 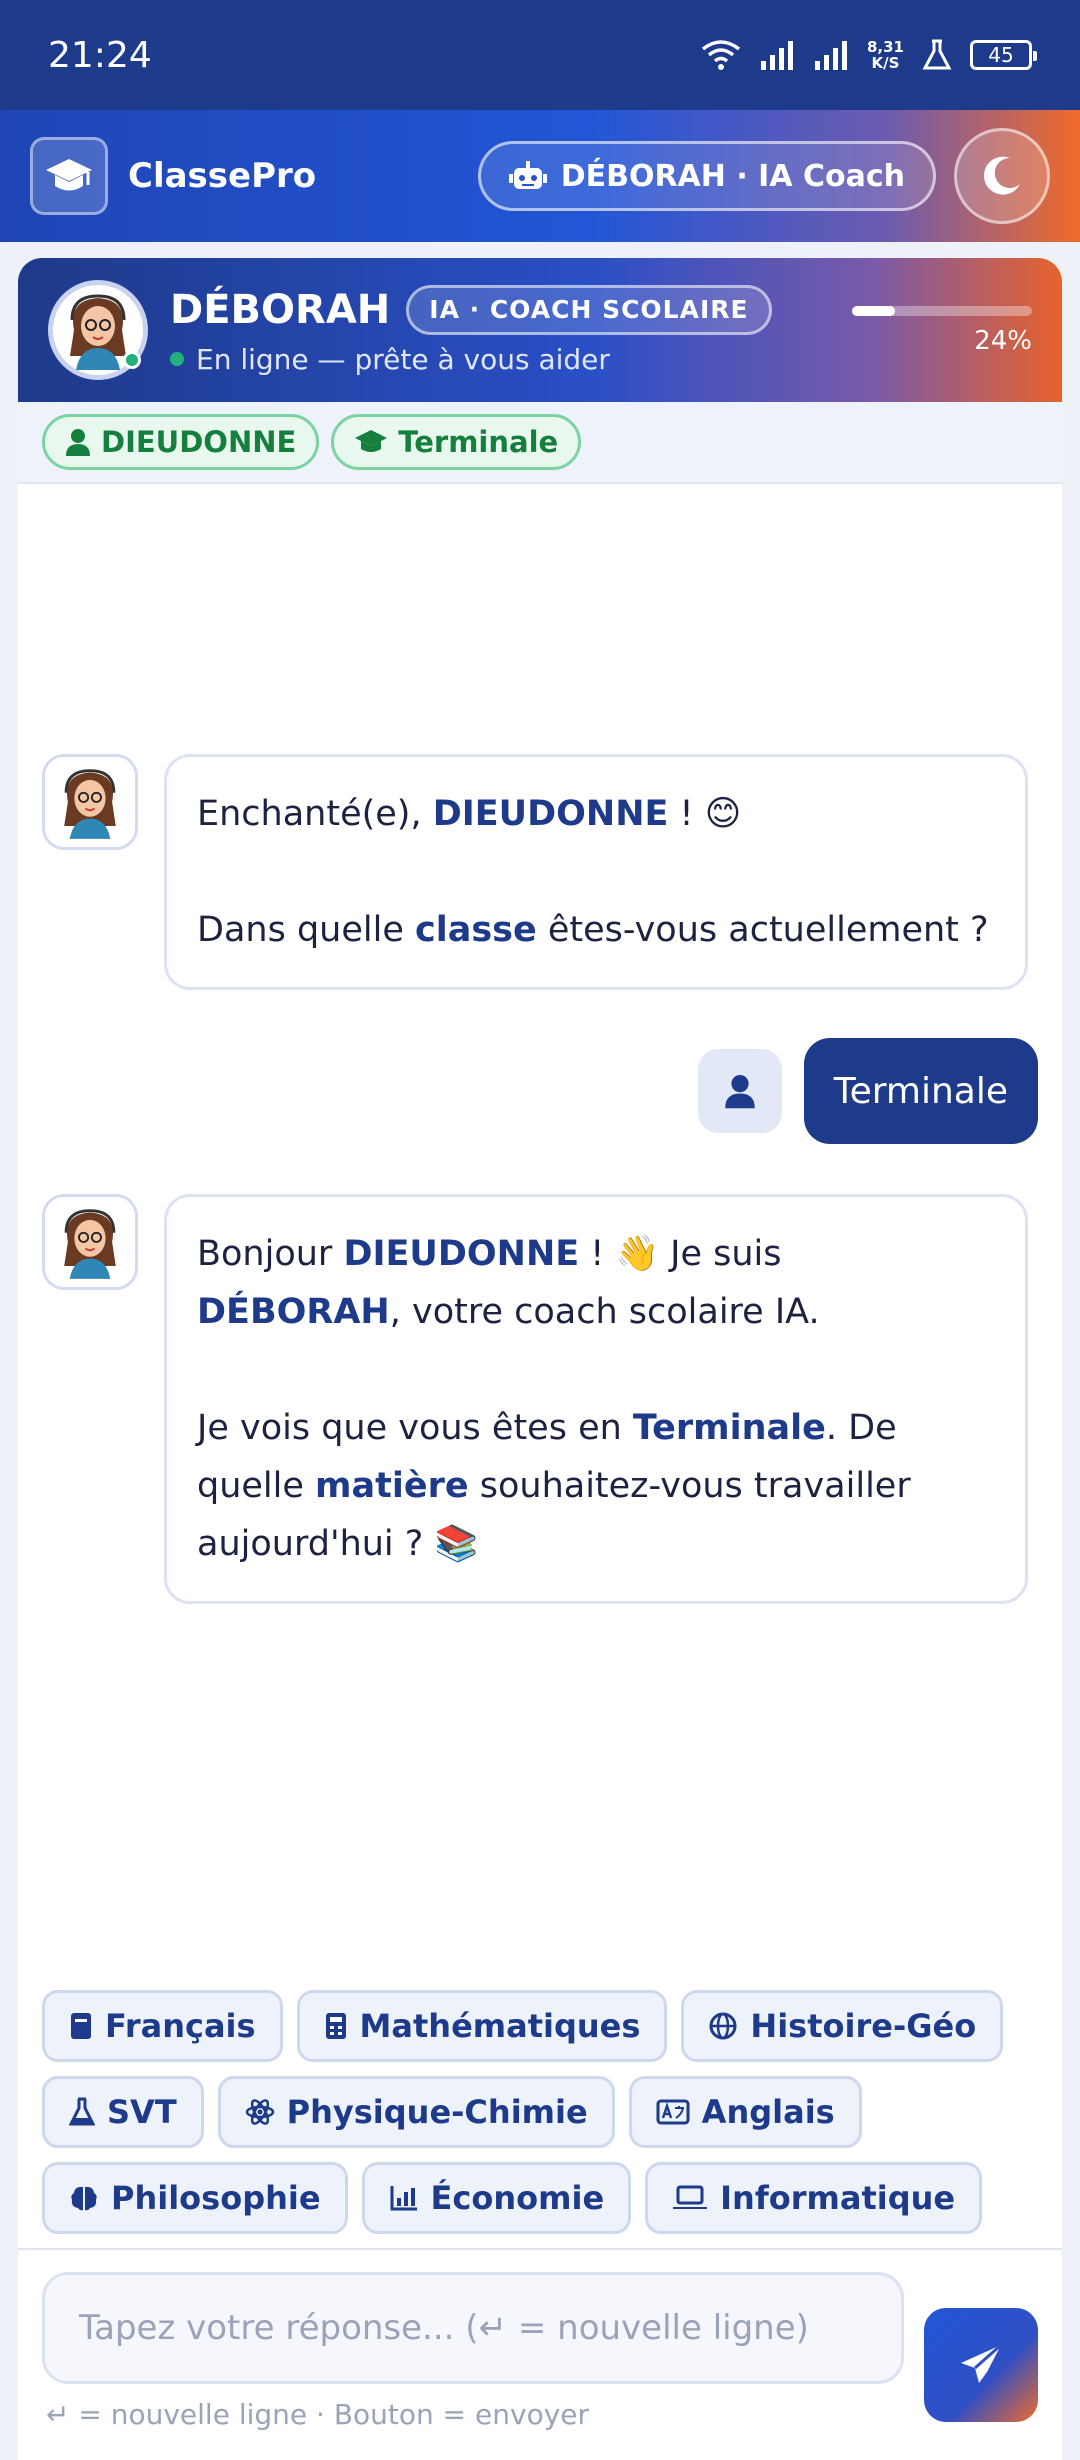 I want to click on subject-chip-informatique: Informatique, so click(x=814, y=2198).